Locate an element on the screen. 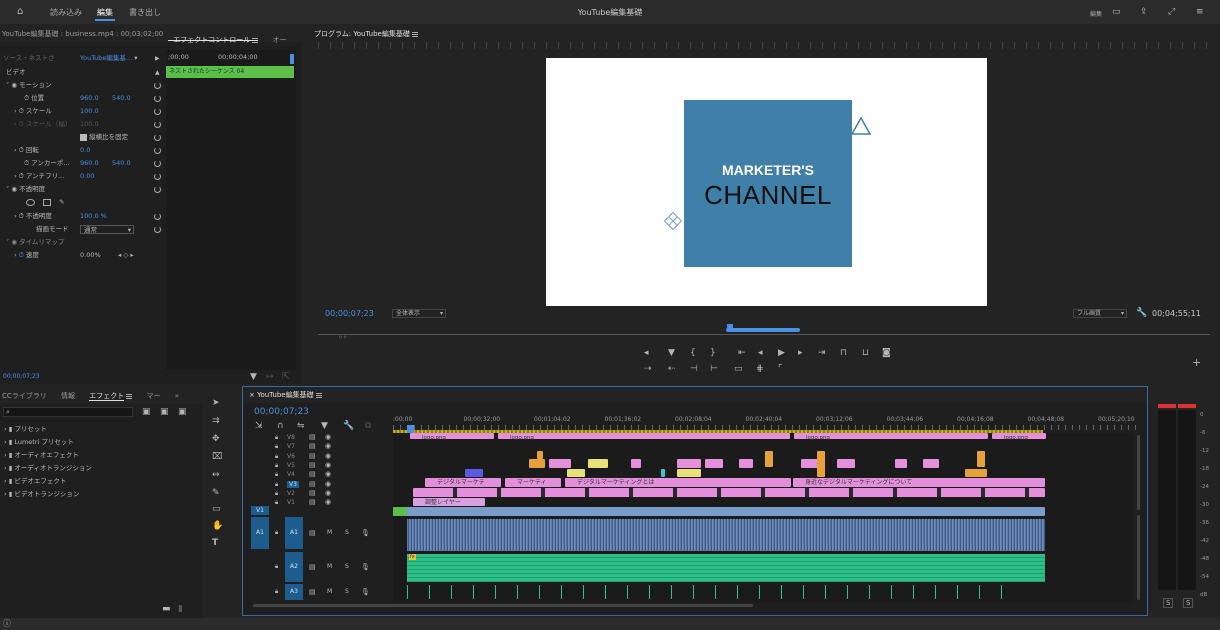 Image resolution: width=1220 pixels, height=630 pixels. position-y-value: 540.0 is located at coordinates (121, 98).